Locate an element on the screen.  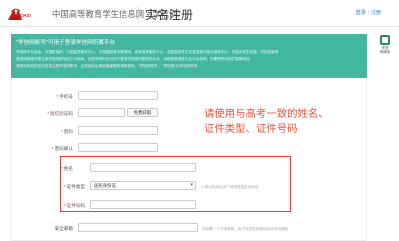
page-title: 实名注册 is located at coordinates (169, 15).